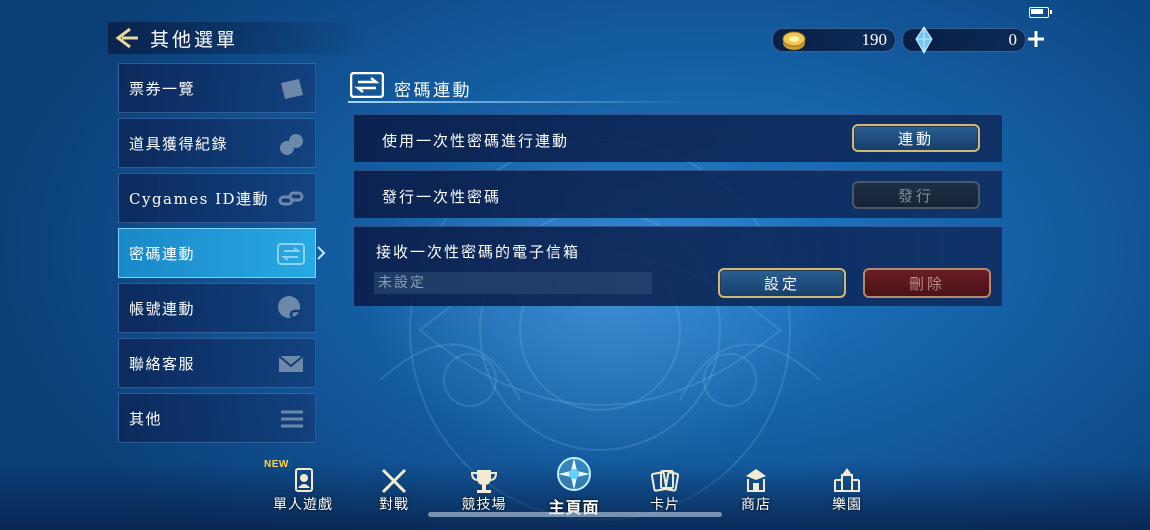 Image resolution: width=1150 pixels, height=530 pixels. Describe the element at coordinates (394, 505) in the screenshot. I see `nav-label: 對戰` at that location.